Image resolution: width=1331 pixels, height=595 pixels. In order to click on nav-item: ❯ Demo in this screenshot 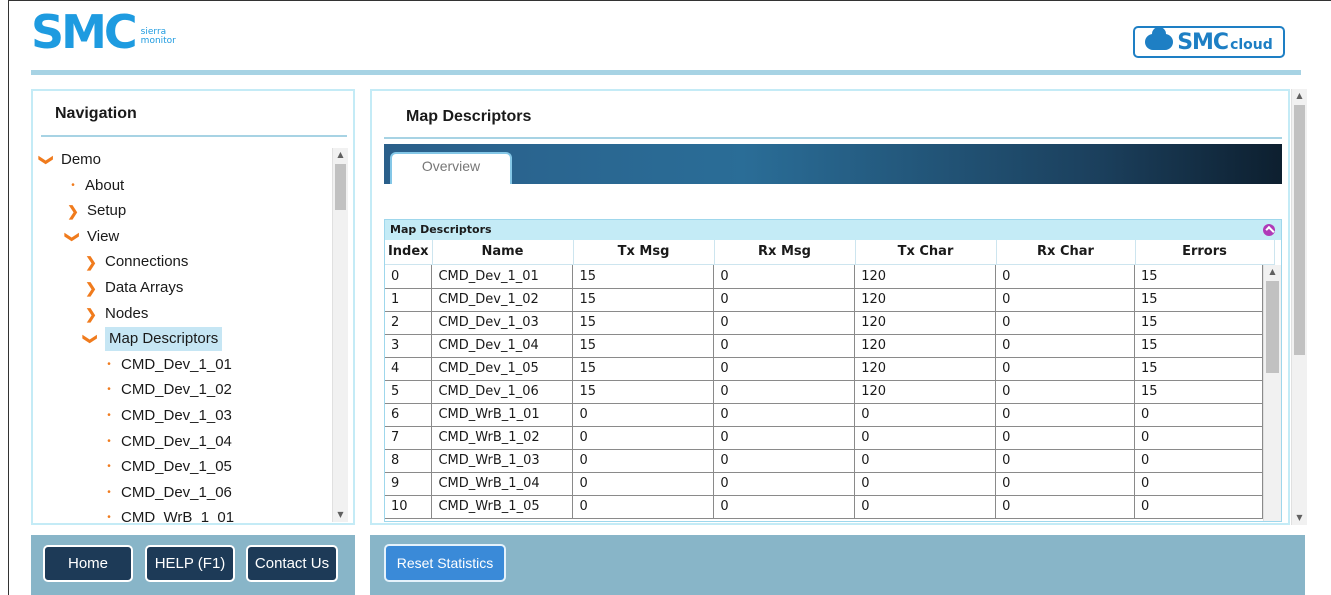, I will do `click(70, 160)`.